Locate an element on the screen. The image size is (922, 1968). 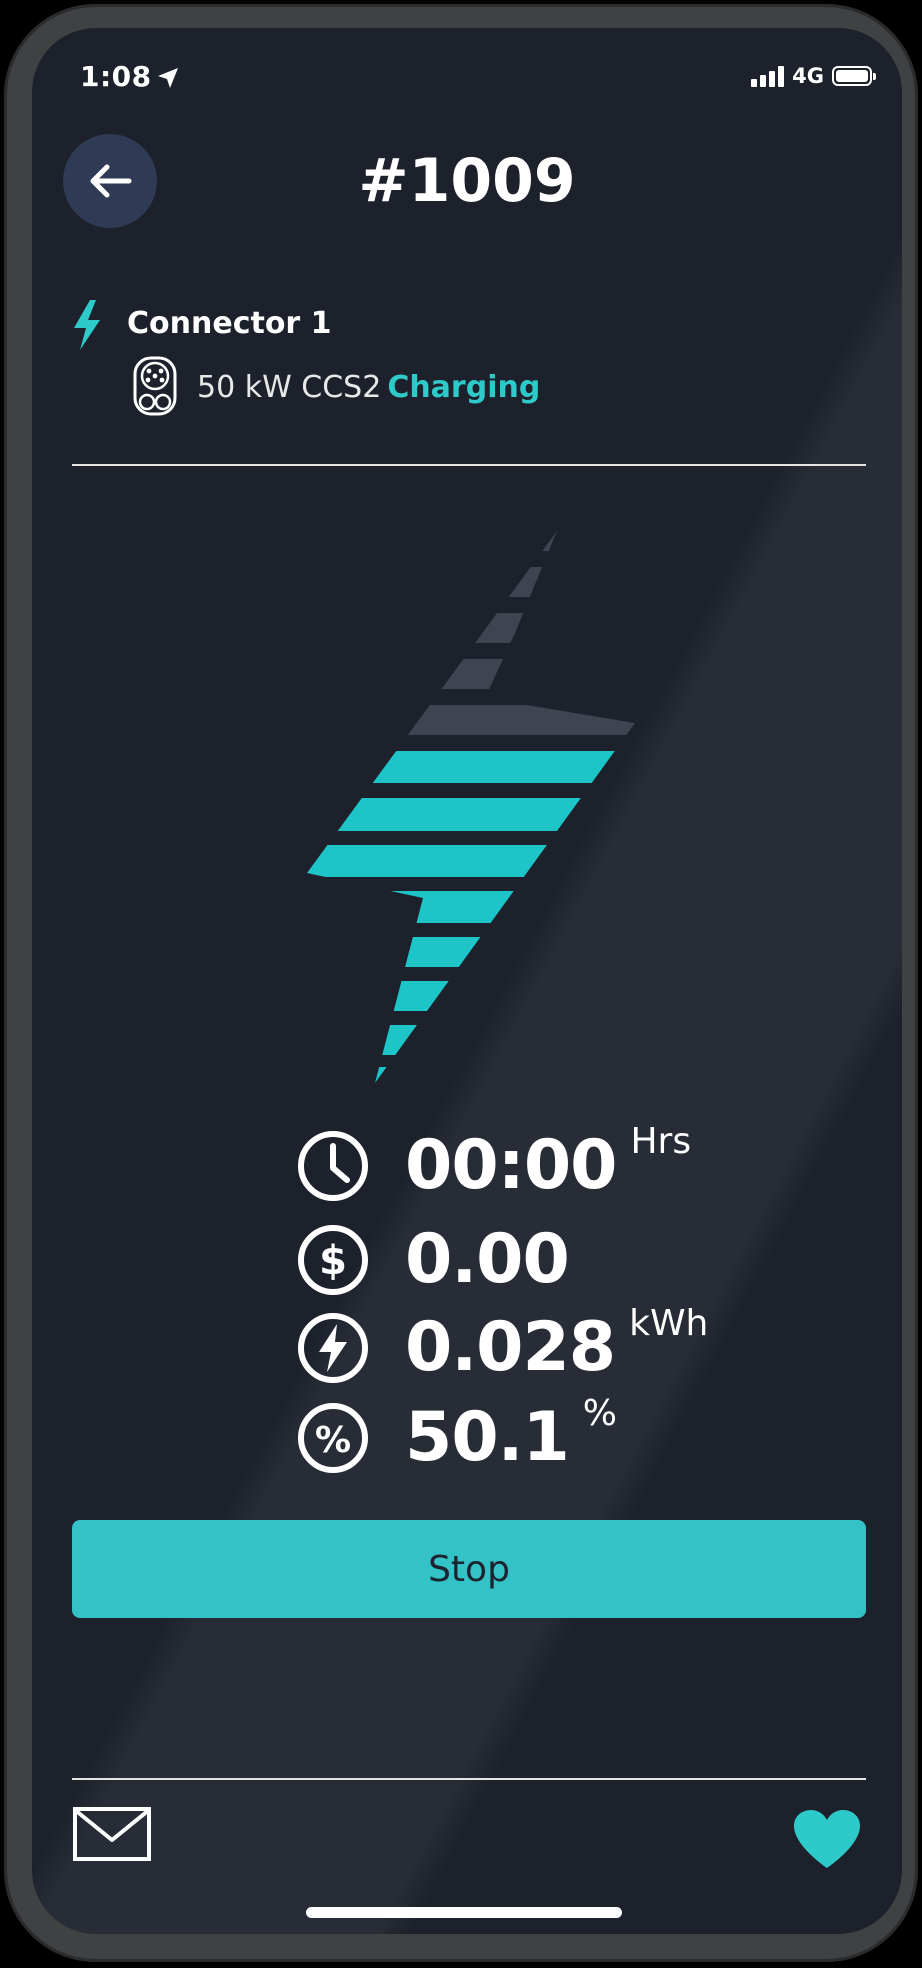
network-type: 4G is located at coordinates (808, 76).